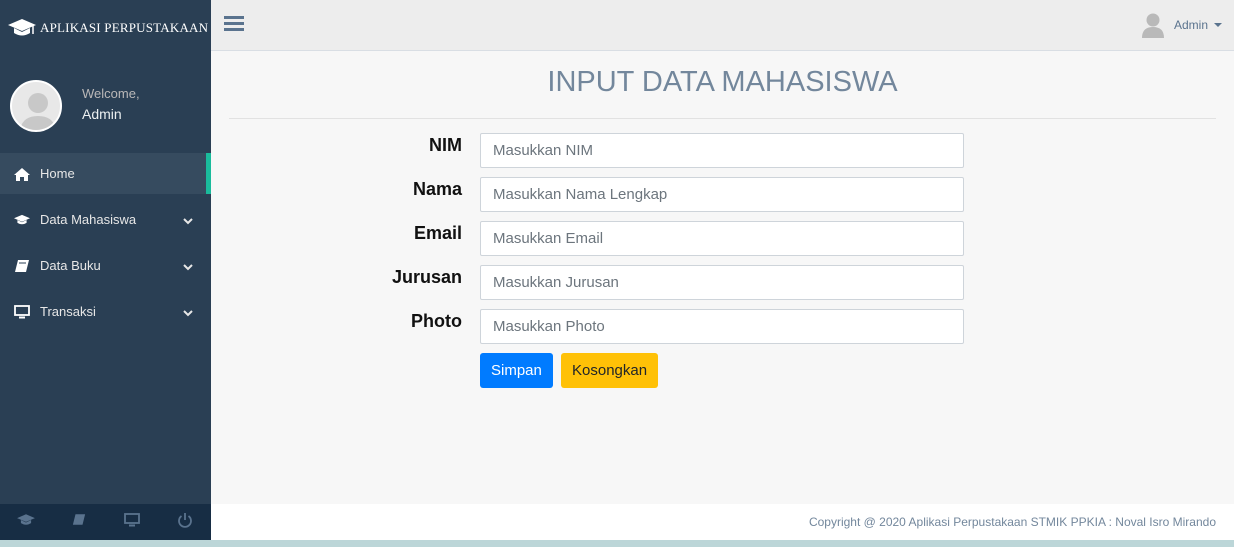 This screenshot has width=1234, height=547. What do you see at coordinates (111, 93) in the screenshot?
I see `welcome-text: Welcome,` at bounding box center [111, 93].